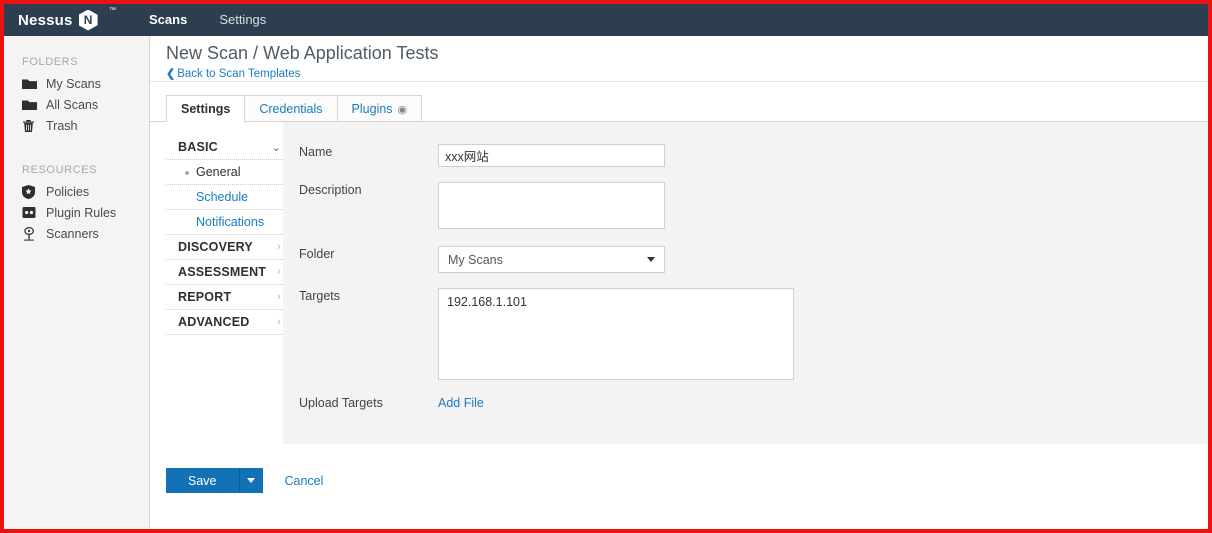 The image size is (1212, 533). I want to click on accordion-item-general: General, so click(224, 172).